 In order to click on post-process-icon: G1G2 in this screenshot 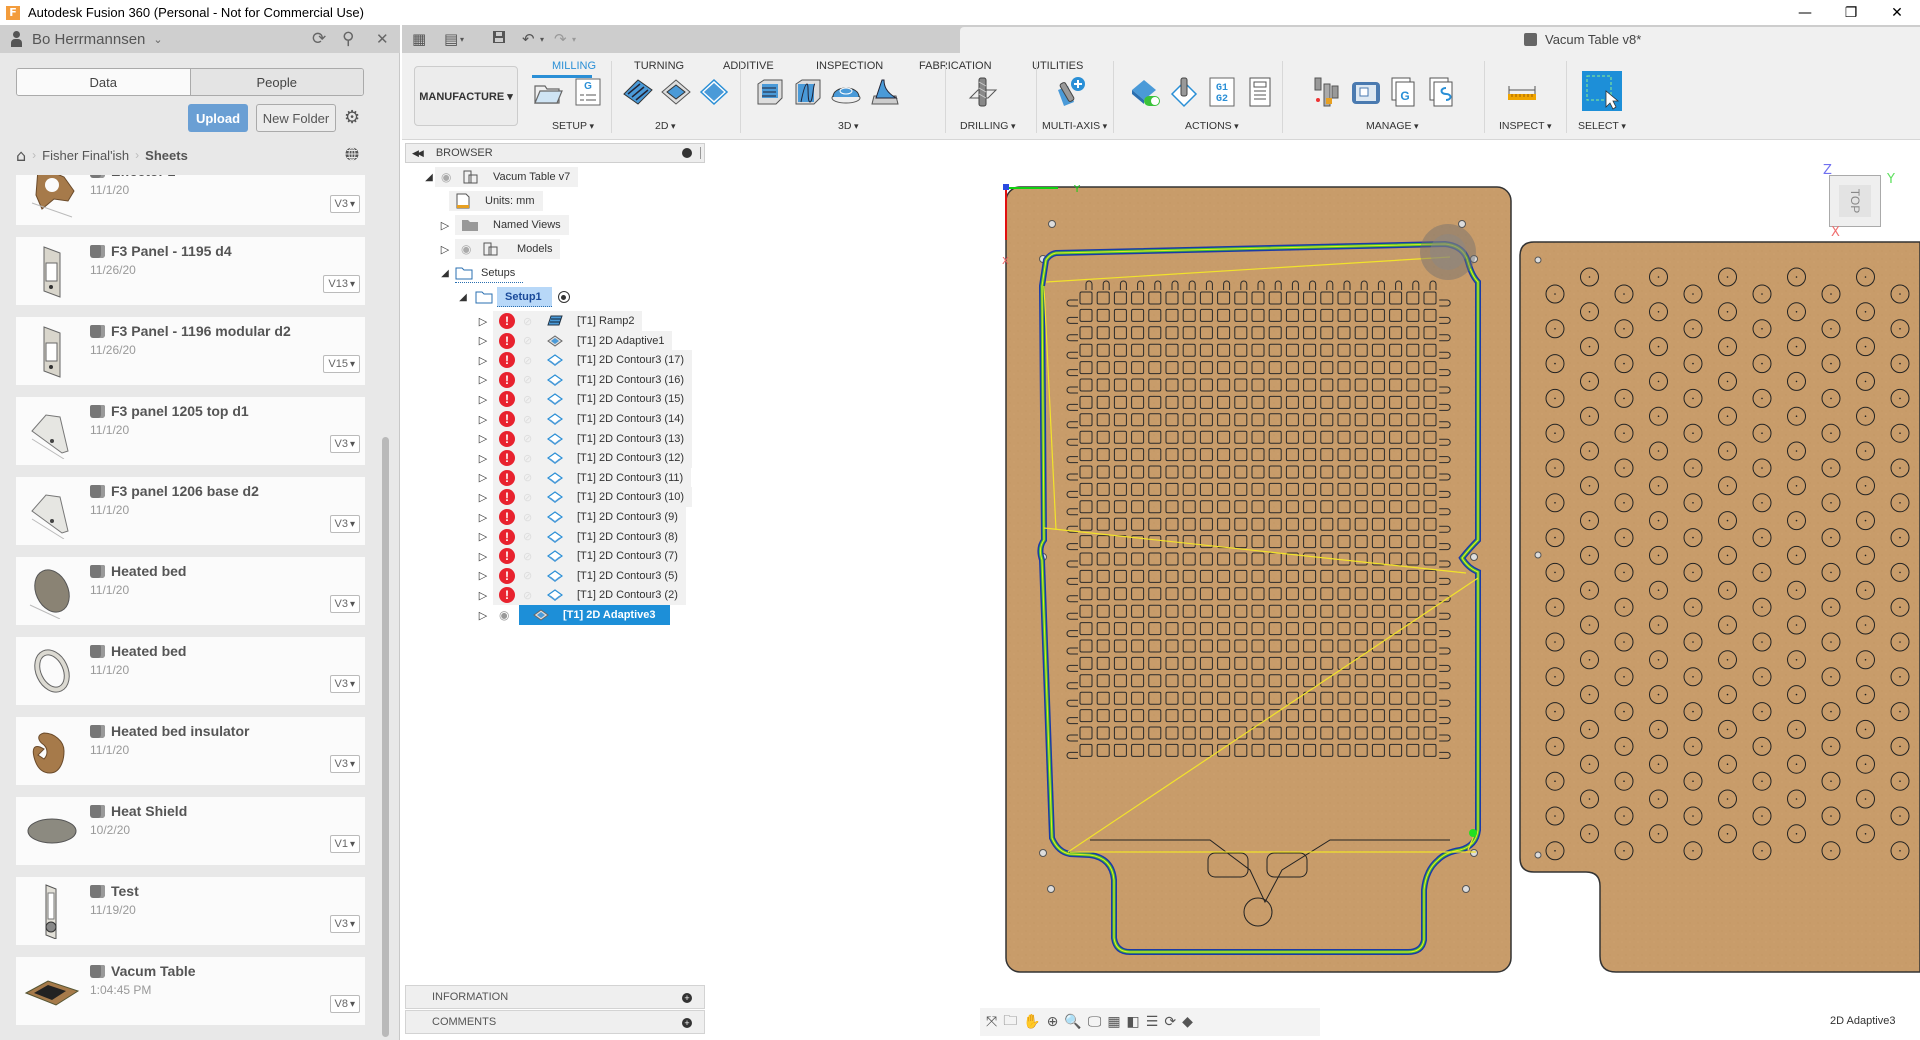, I will do `click(1222, 92)`.